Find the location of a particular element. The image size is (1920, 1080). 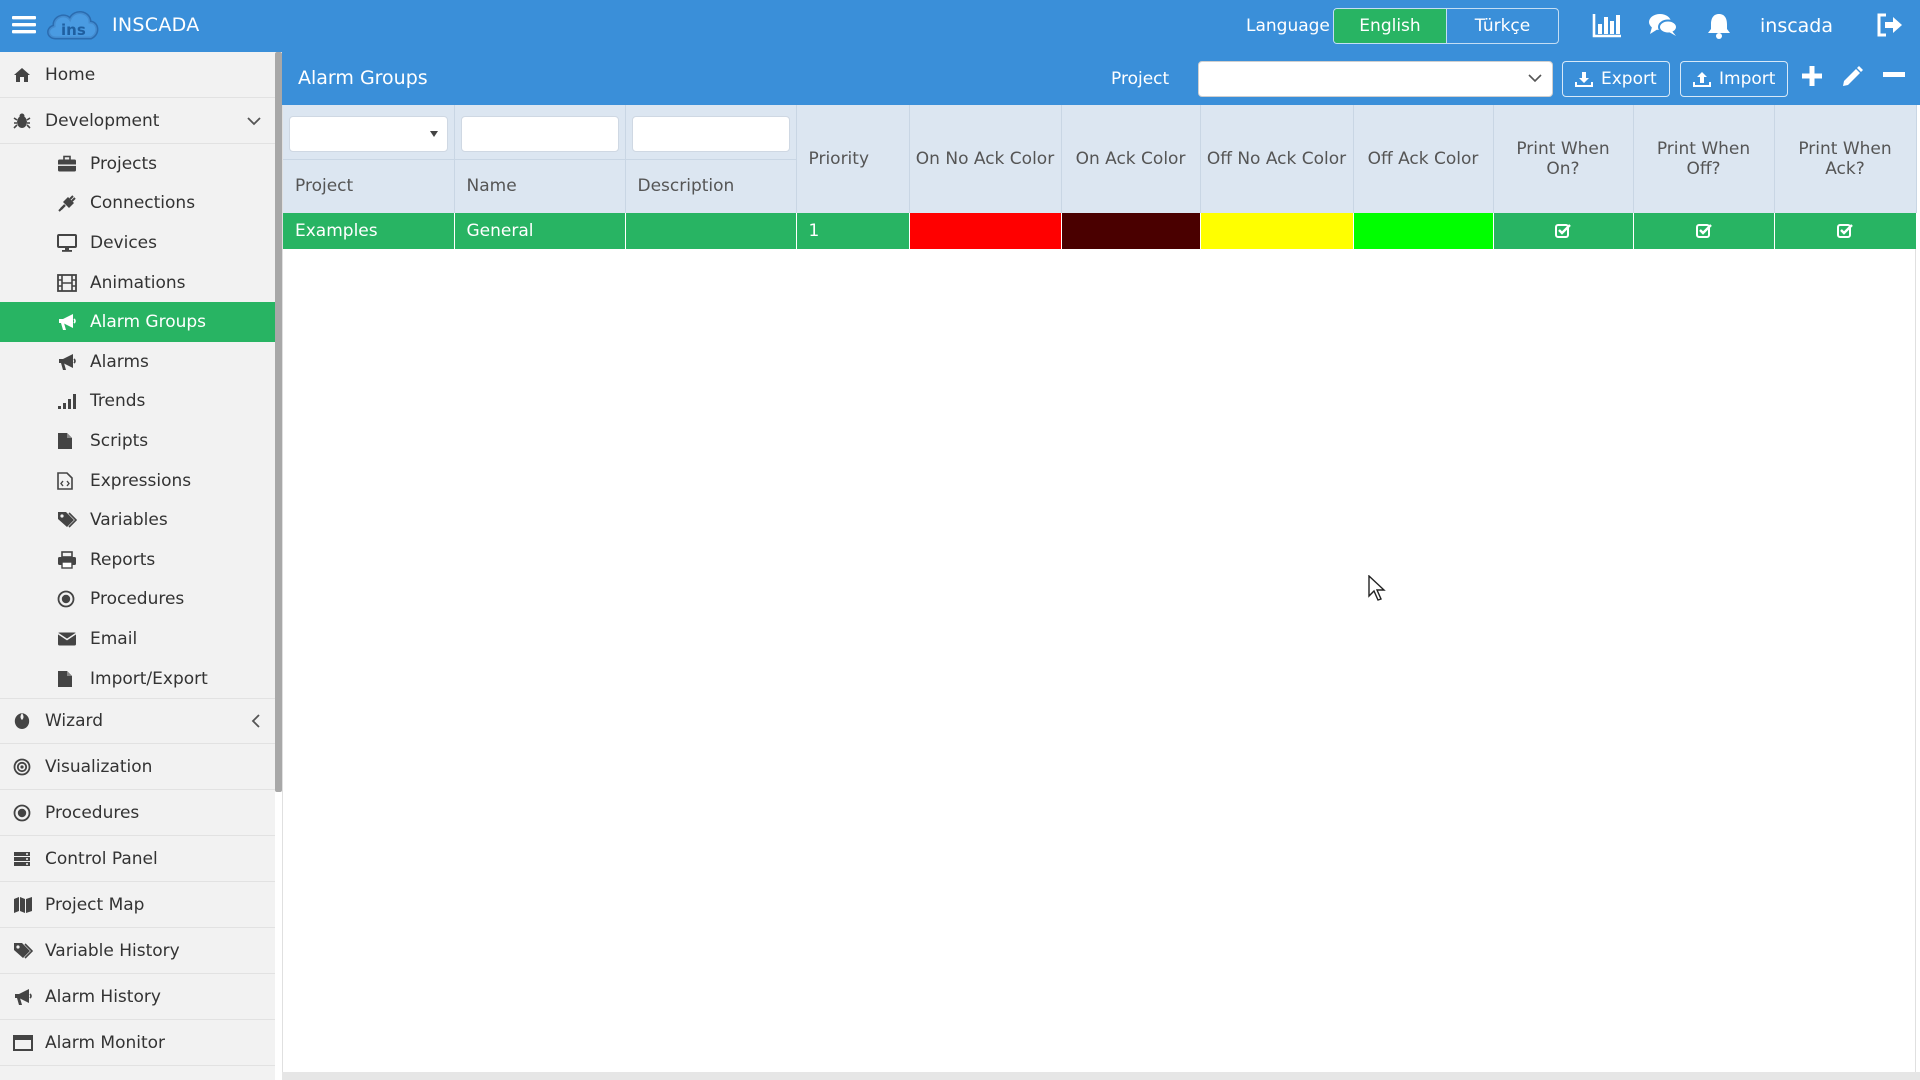

upload-icon is located at coordinates (1702, 79).